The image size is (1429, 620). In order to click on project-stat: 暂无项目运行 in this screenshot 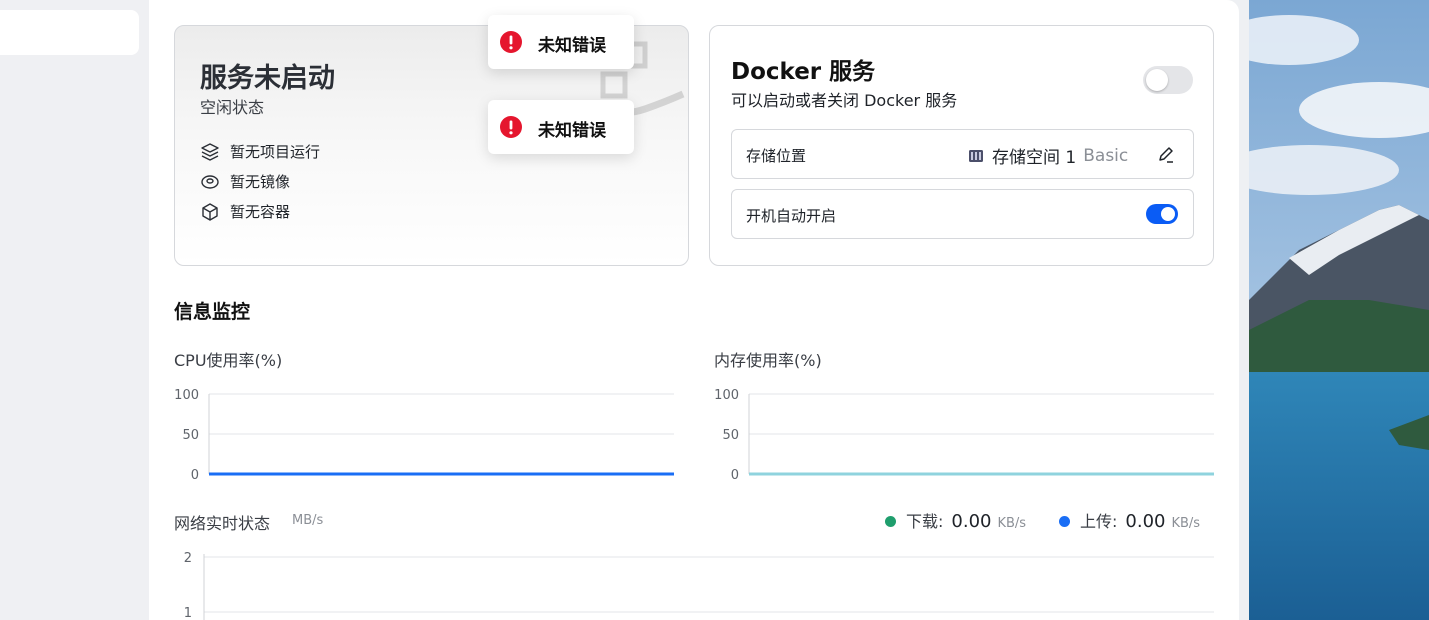, I will do `click(260, 151)`.